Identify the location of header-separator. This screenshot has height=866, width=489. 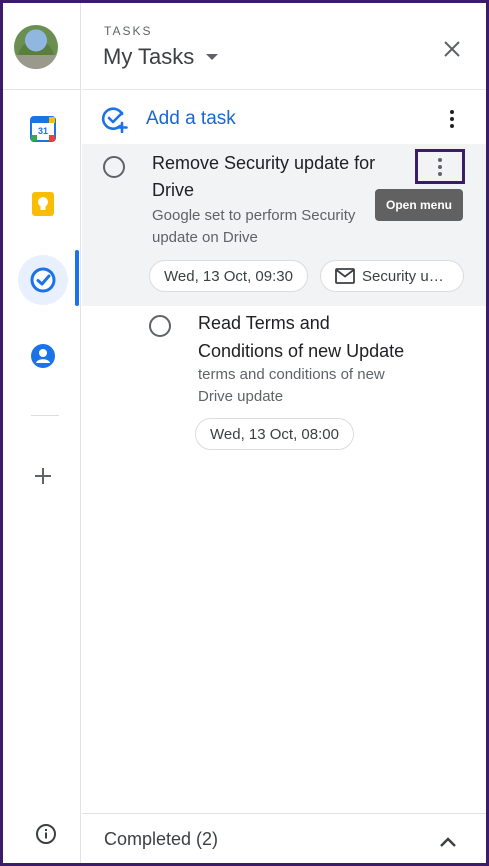
(284, 89).